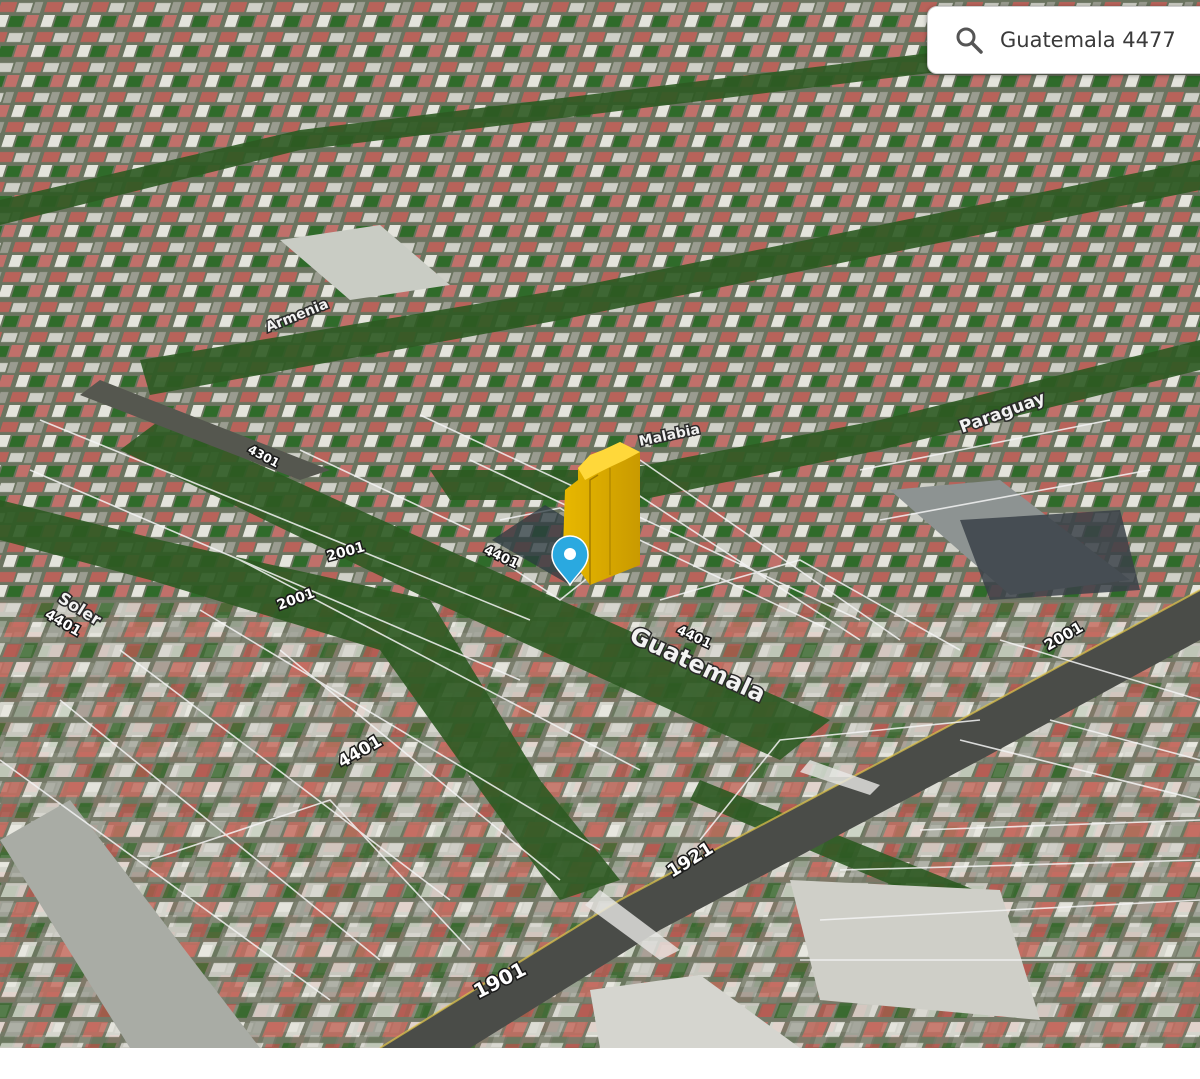 The image size is (1200, 1079). I want to click on search-box: Guatemala 4477, so click(1063, 40).